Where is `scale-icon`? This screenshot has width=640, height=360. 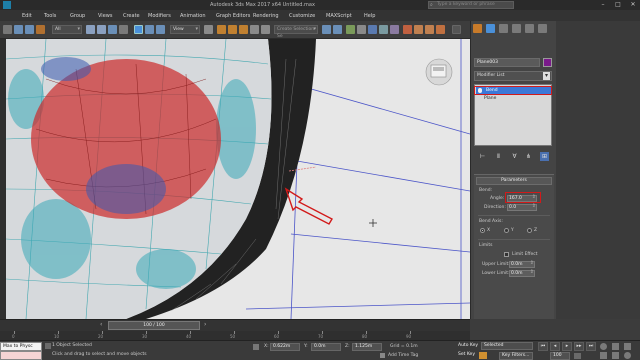
scale-icon is located at coordinates (160, 29).